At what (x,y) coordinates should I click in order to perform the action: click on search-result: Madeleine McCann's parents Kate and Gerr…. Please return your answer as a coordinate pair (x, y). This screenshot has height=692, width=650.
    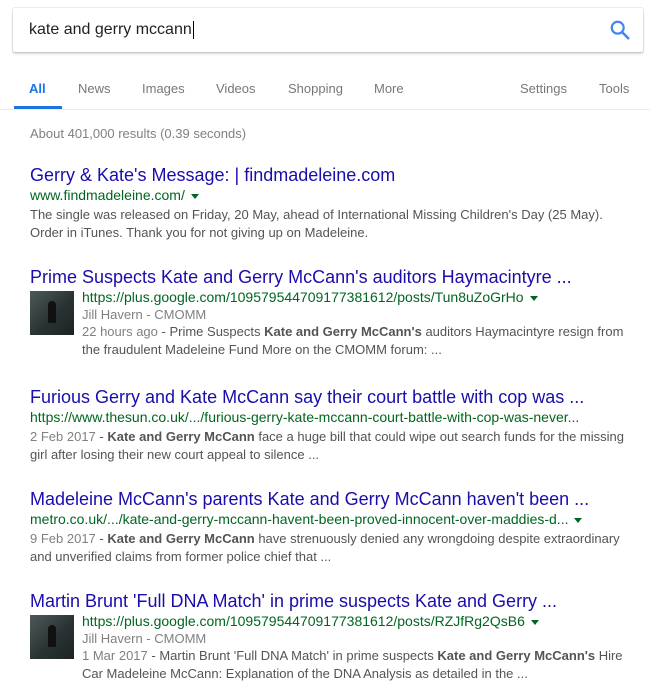
    Looking at the image, I should click on (330, 527).